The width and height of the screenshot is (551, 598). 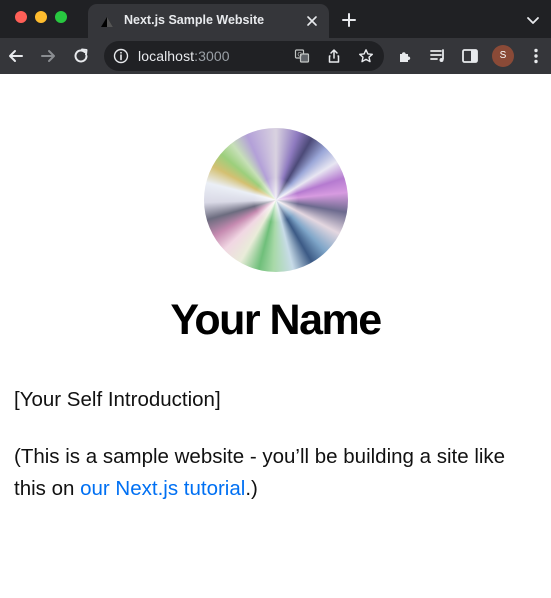 I want to click on vercel-favicon-icon, so click(x=107, y=22).